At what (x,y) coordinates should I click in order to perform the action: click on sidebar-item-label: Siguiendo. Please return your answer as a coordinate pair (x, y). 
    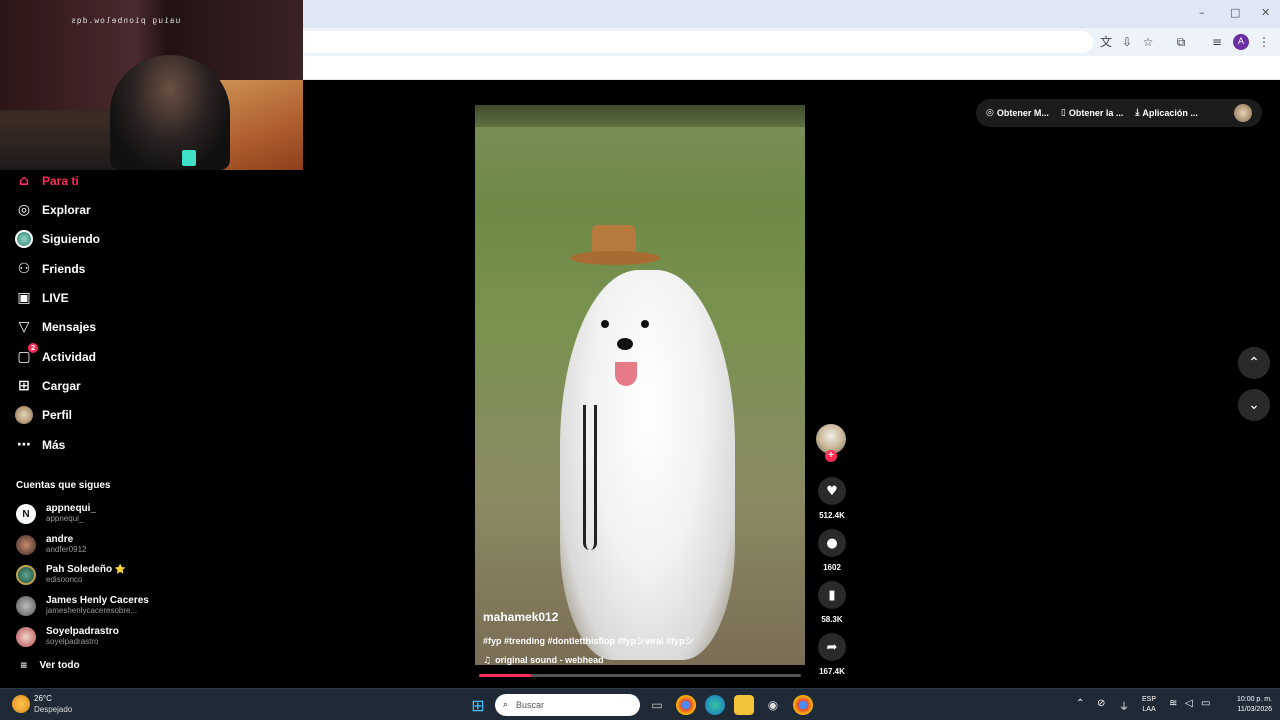
    Looking at the image, I should click on (71, 239).